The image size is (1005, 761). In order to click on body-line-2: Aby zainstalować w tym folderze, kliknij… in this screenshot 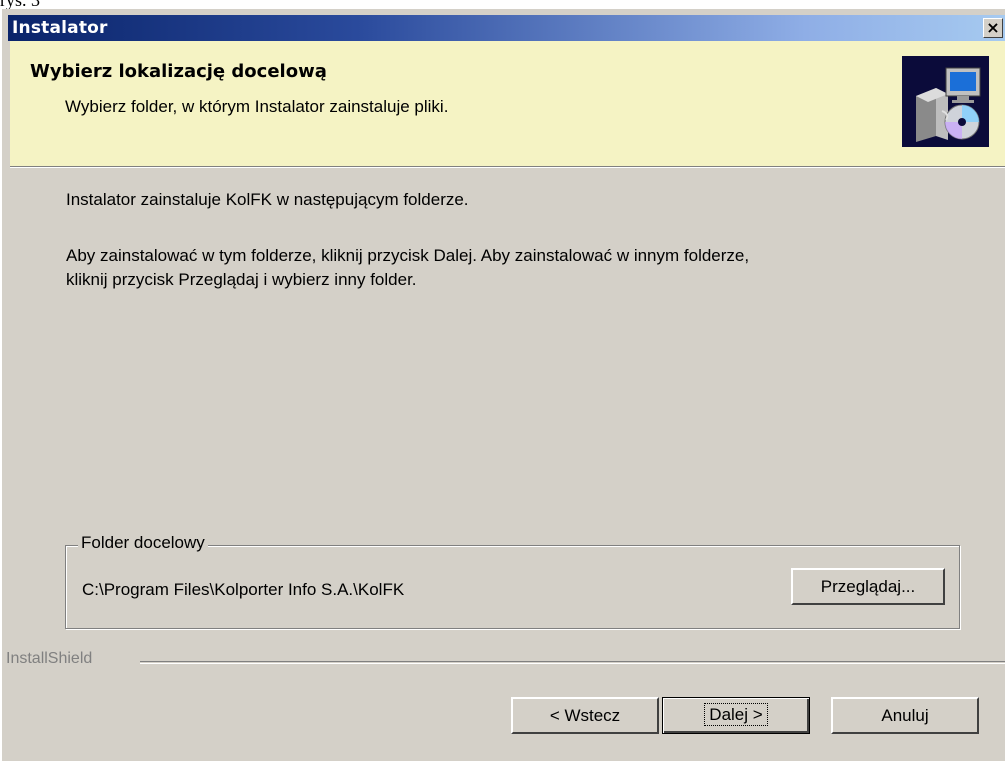, I will do `click(408, 255)`.